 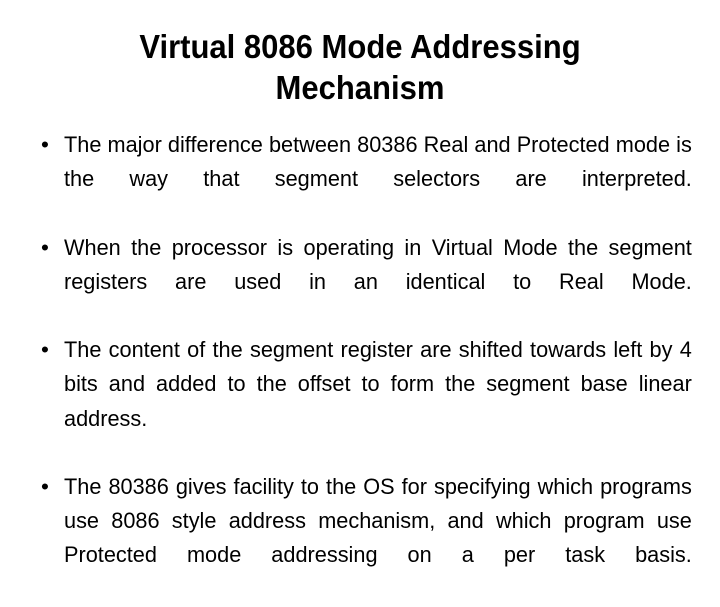 I want to click on page-title: Virtual 8086 Mode Addressing Mechanism, so click(x=360, y=67).